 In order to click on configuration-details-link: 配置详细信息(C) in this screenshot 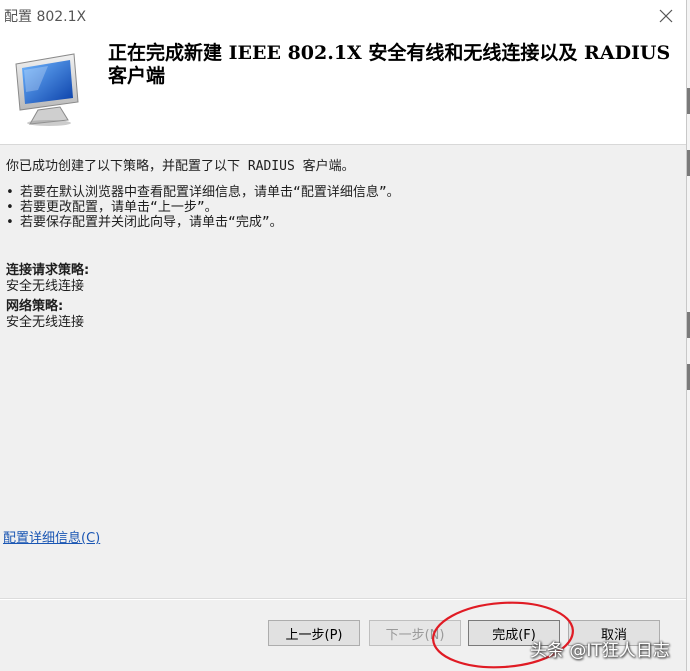, I will do `click(51, 536)`.